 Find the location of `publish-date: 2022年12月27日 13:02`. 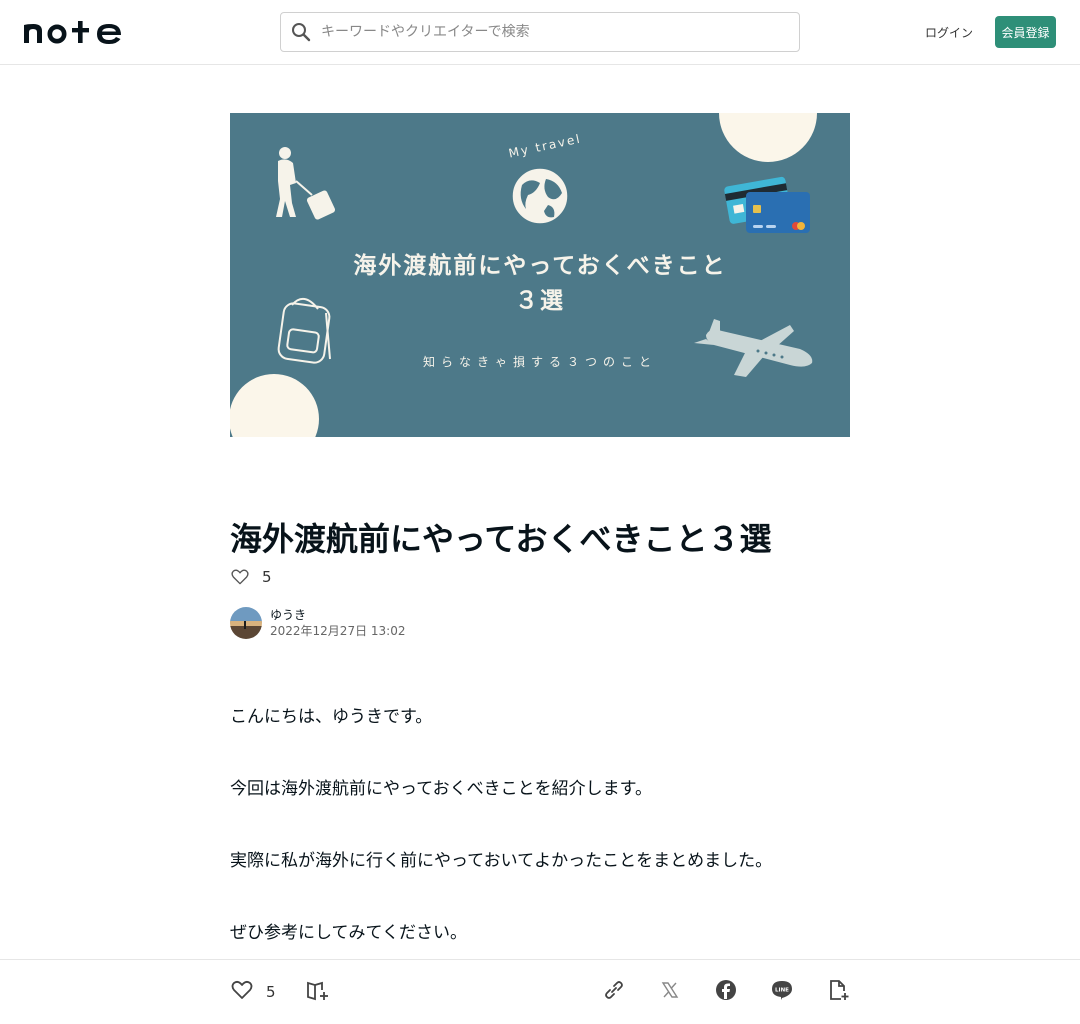

publish-date: 2022年12月27日 13:02 is located at coordinates (338, 631).